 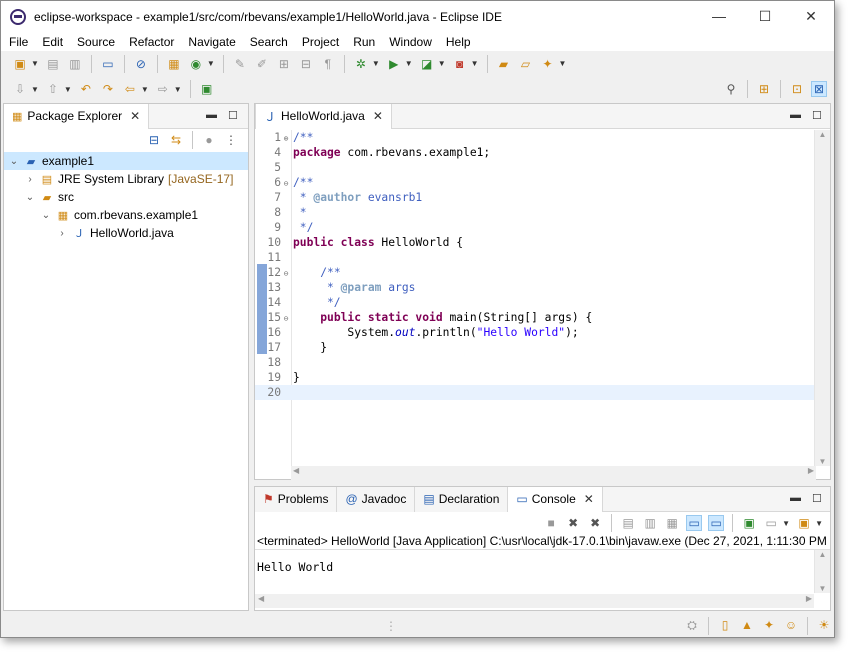 What do you see at coordinates (475, 63) in the screenshot?
I see `external-tools-dropdown-icon: ▼` at bounding box center [475, 63].